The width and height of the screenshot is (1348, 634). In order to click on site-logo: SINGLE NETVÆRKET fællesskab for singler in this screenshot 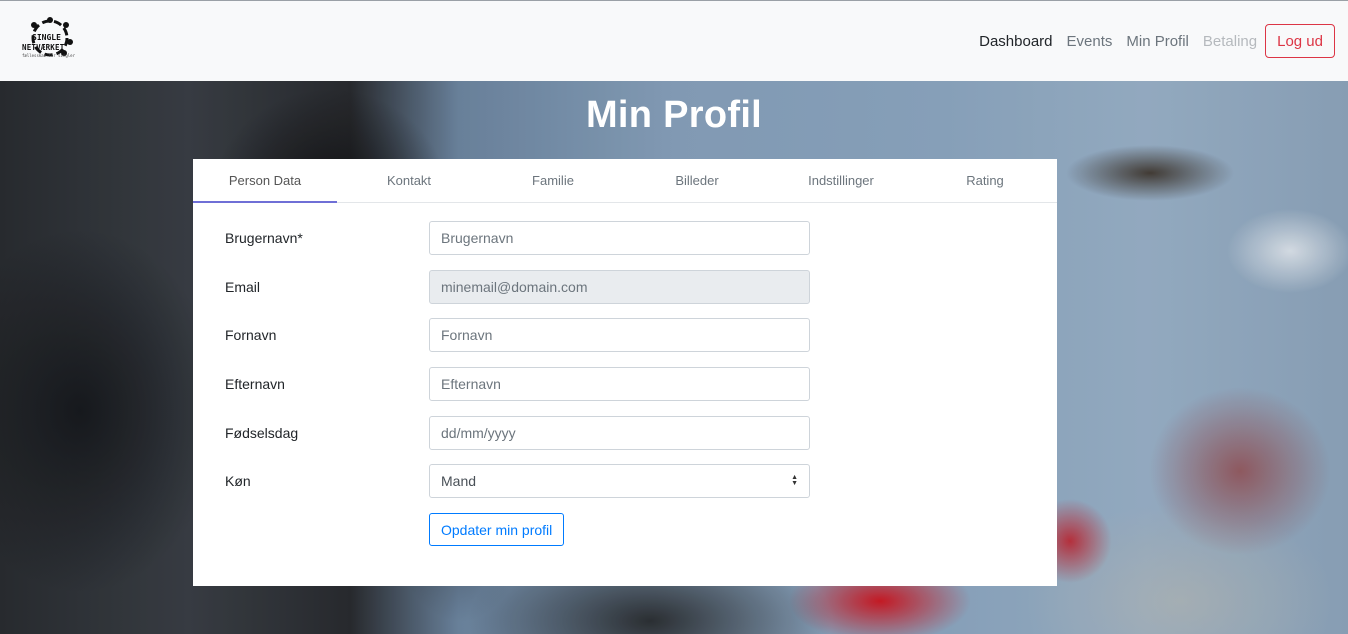, I will do `click(50, 41)`.